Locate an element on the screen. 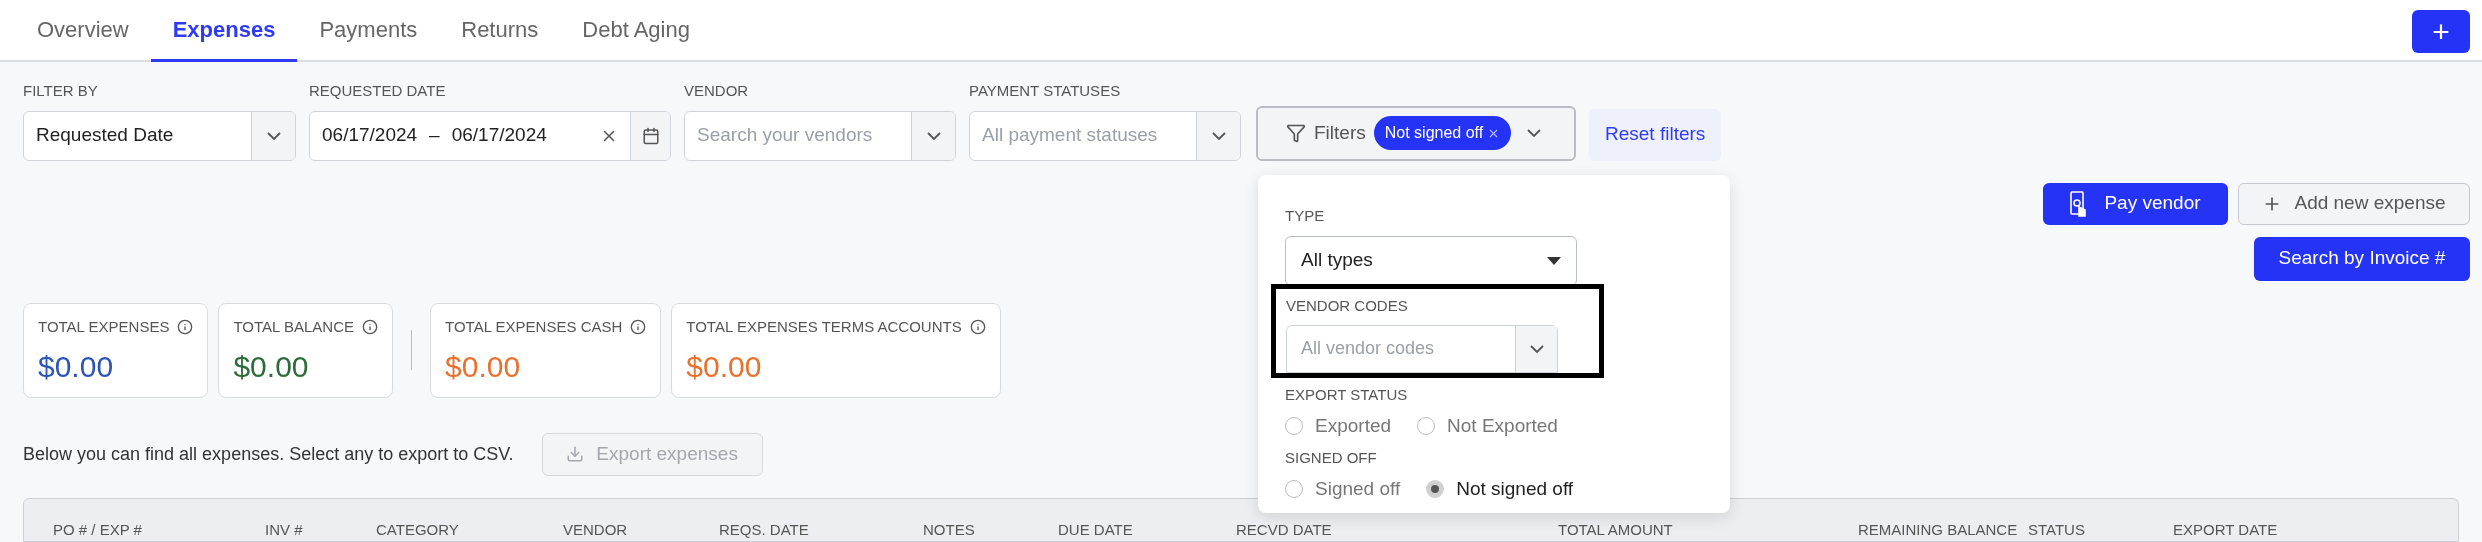 This screenshot has width=2482, height=542. radio-option: Signed off is located at coordinates (1343, 489).